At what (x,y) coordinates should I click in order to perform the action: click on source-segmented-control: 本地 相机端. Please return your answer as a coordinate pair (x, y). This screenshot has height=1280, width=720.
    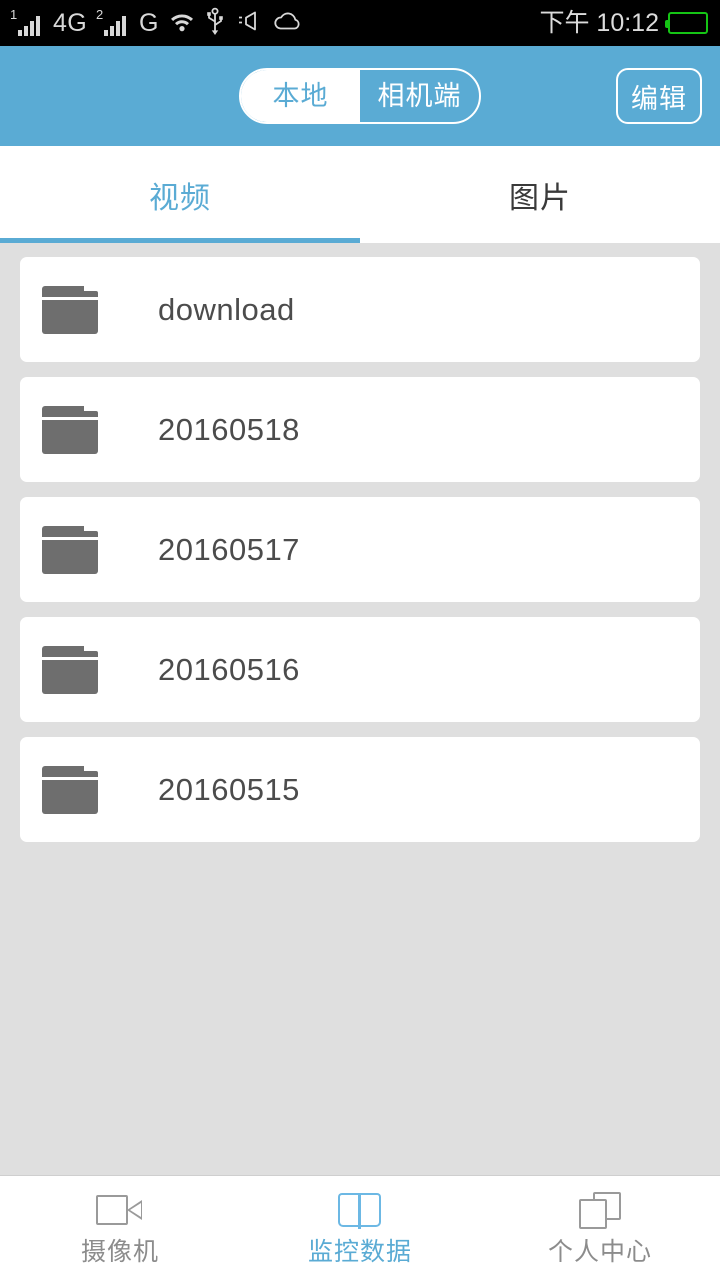
    Looking at the image, I should click on (360, 96).